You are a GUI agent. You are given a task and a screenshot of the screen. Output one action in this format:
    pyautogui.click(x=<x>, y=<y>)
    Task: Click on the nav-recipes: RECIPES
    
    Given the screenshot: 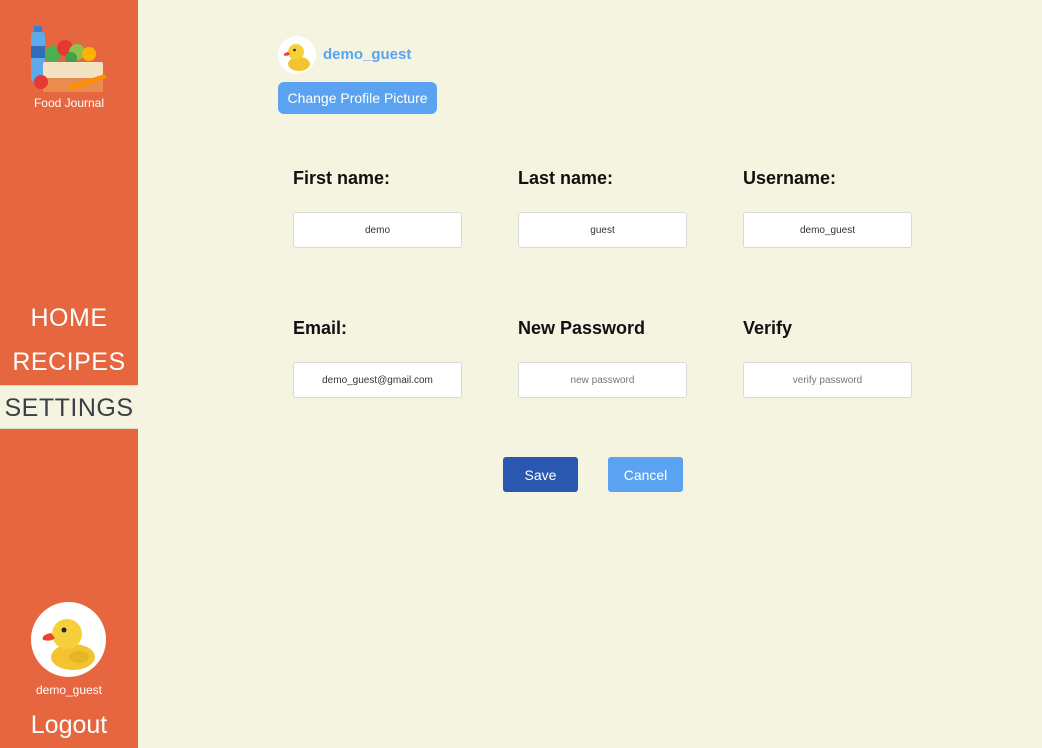 What is the action you would take?
    pyautogui.click(x=69, y=362)
    